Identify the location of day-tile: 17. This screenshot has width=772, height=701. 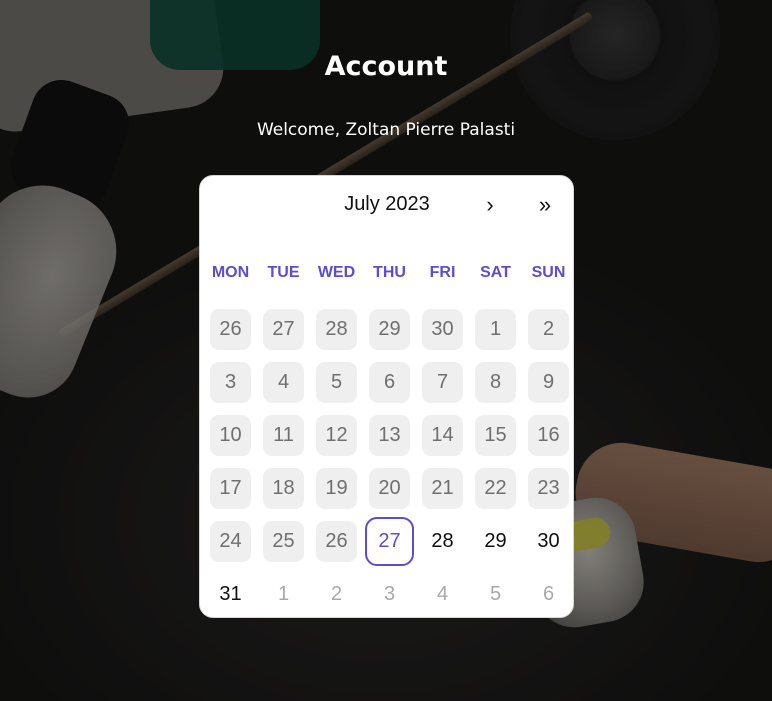
(230, 488).